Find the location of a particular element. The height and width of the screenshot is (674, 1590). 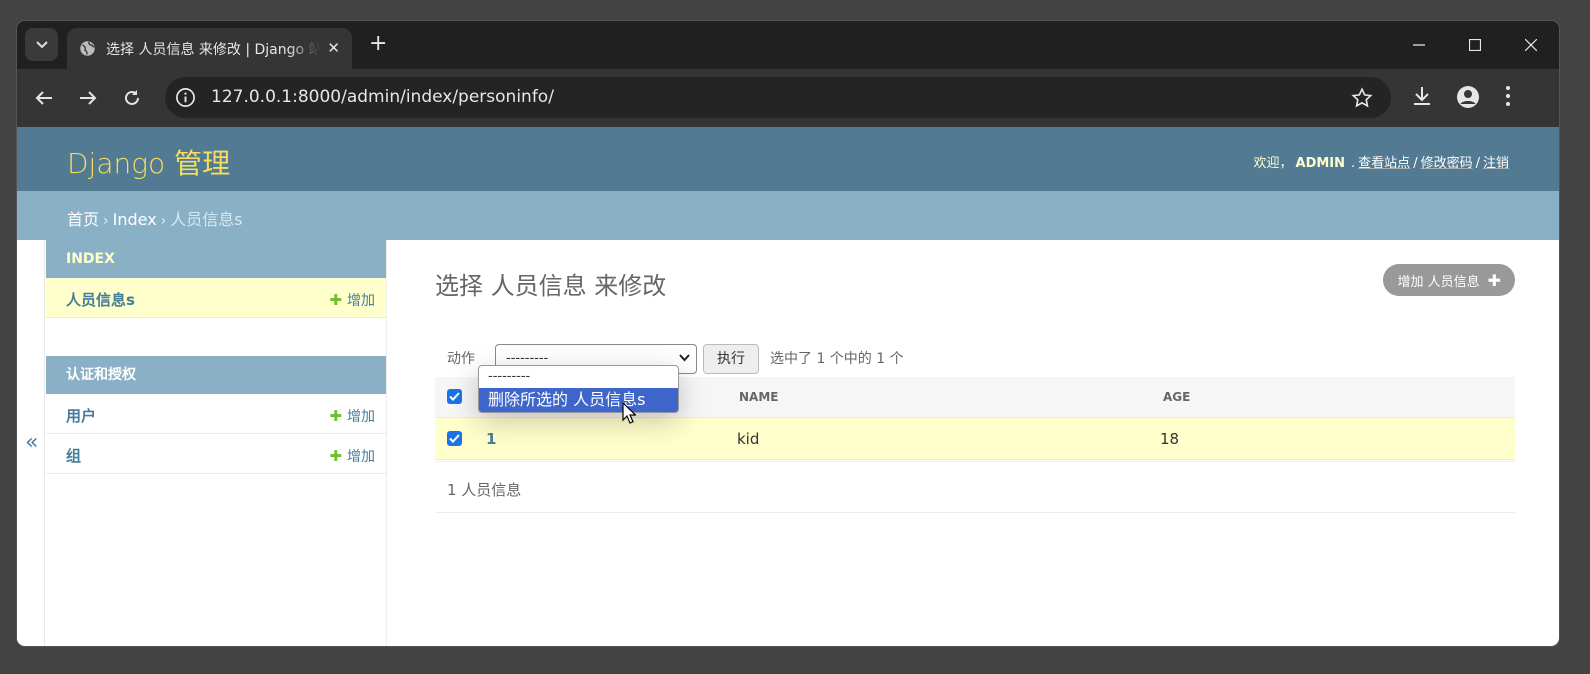

breadcrumb-app: Index is located at coordinates (135, 219).